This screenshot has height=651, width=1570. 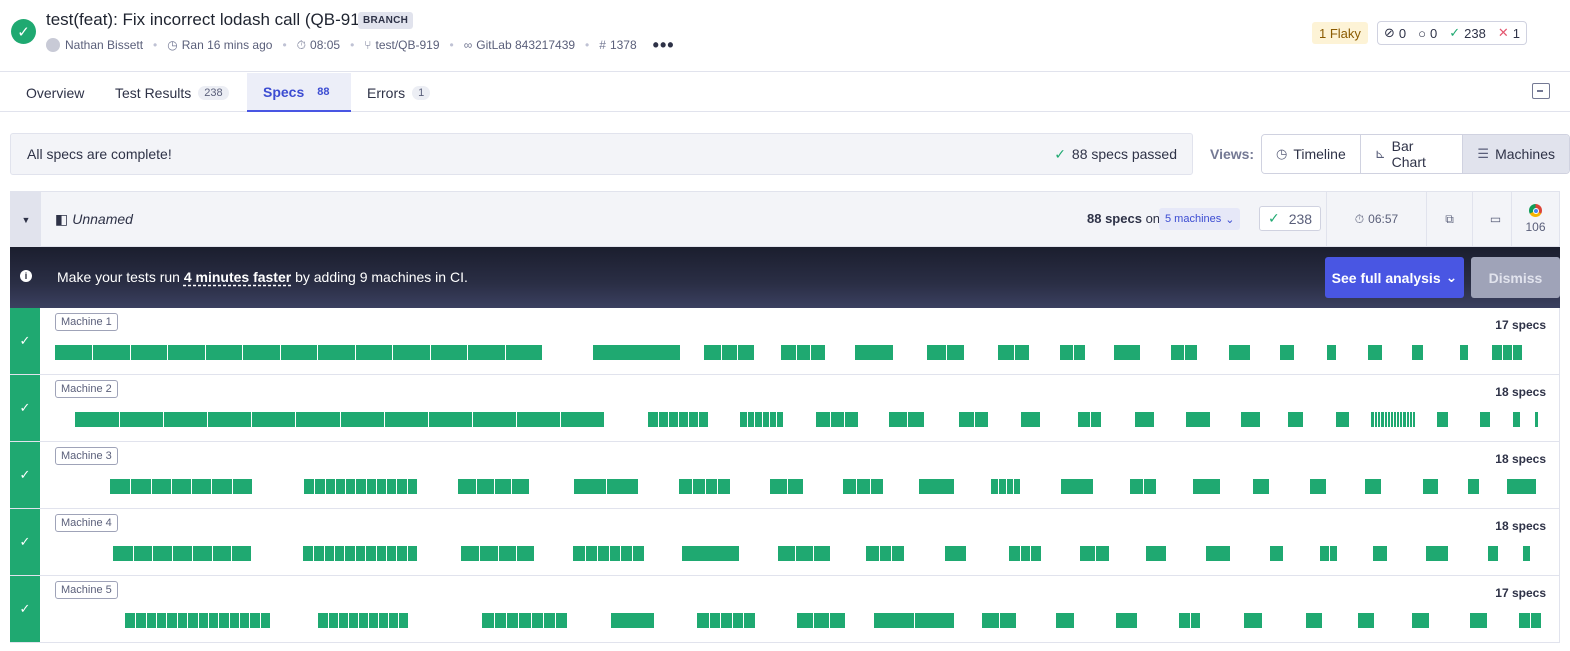 I want to click on timeline-view-button: ◷ Timeline, so click(x=1311, y=154).